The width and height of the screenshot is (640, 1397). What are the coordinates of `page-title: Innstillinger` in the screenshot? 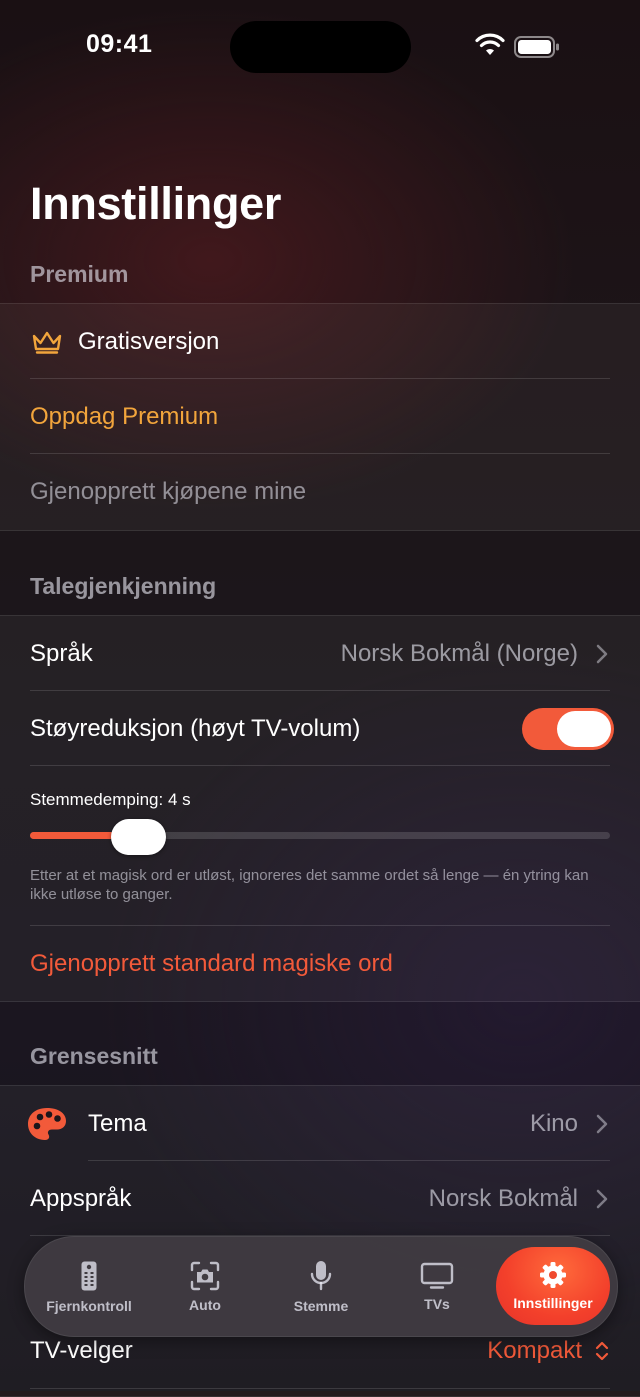 It's located at (156, 203).